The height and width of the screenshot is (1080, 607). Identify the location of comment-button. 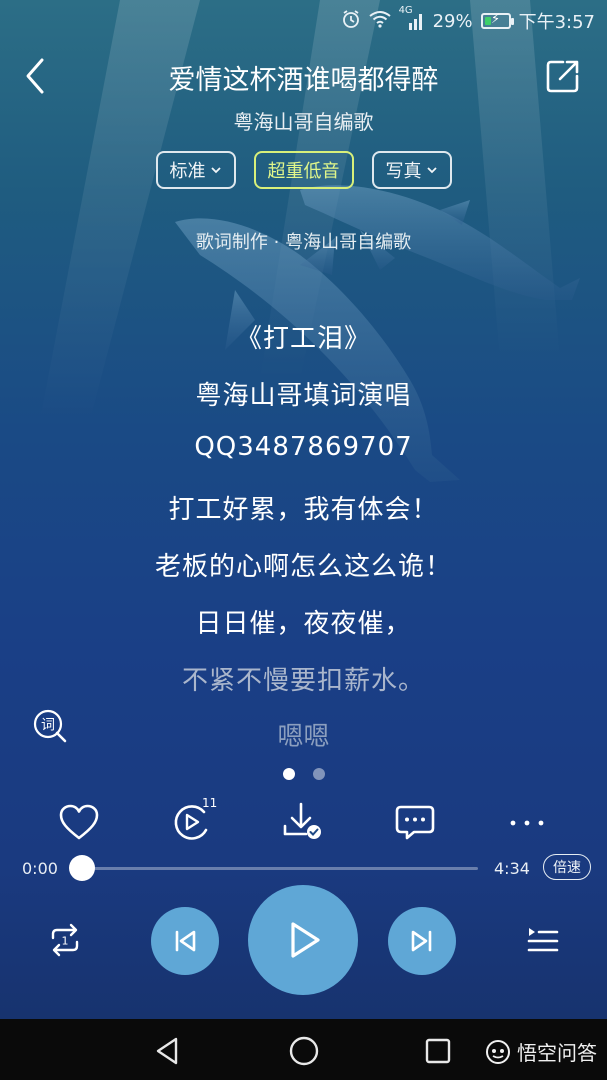
(415, 823).